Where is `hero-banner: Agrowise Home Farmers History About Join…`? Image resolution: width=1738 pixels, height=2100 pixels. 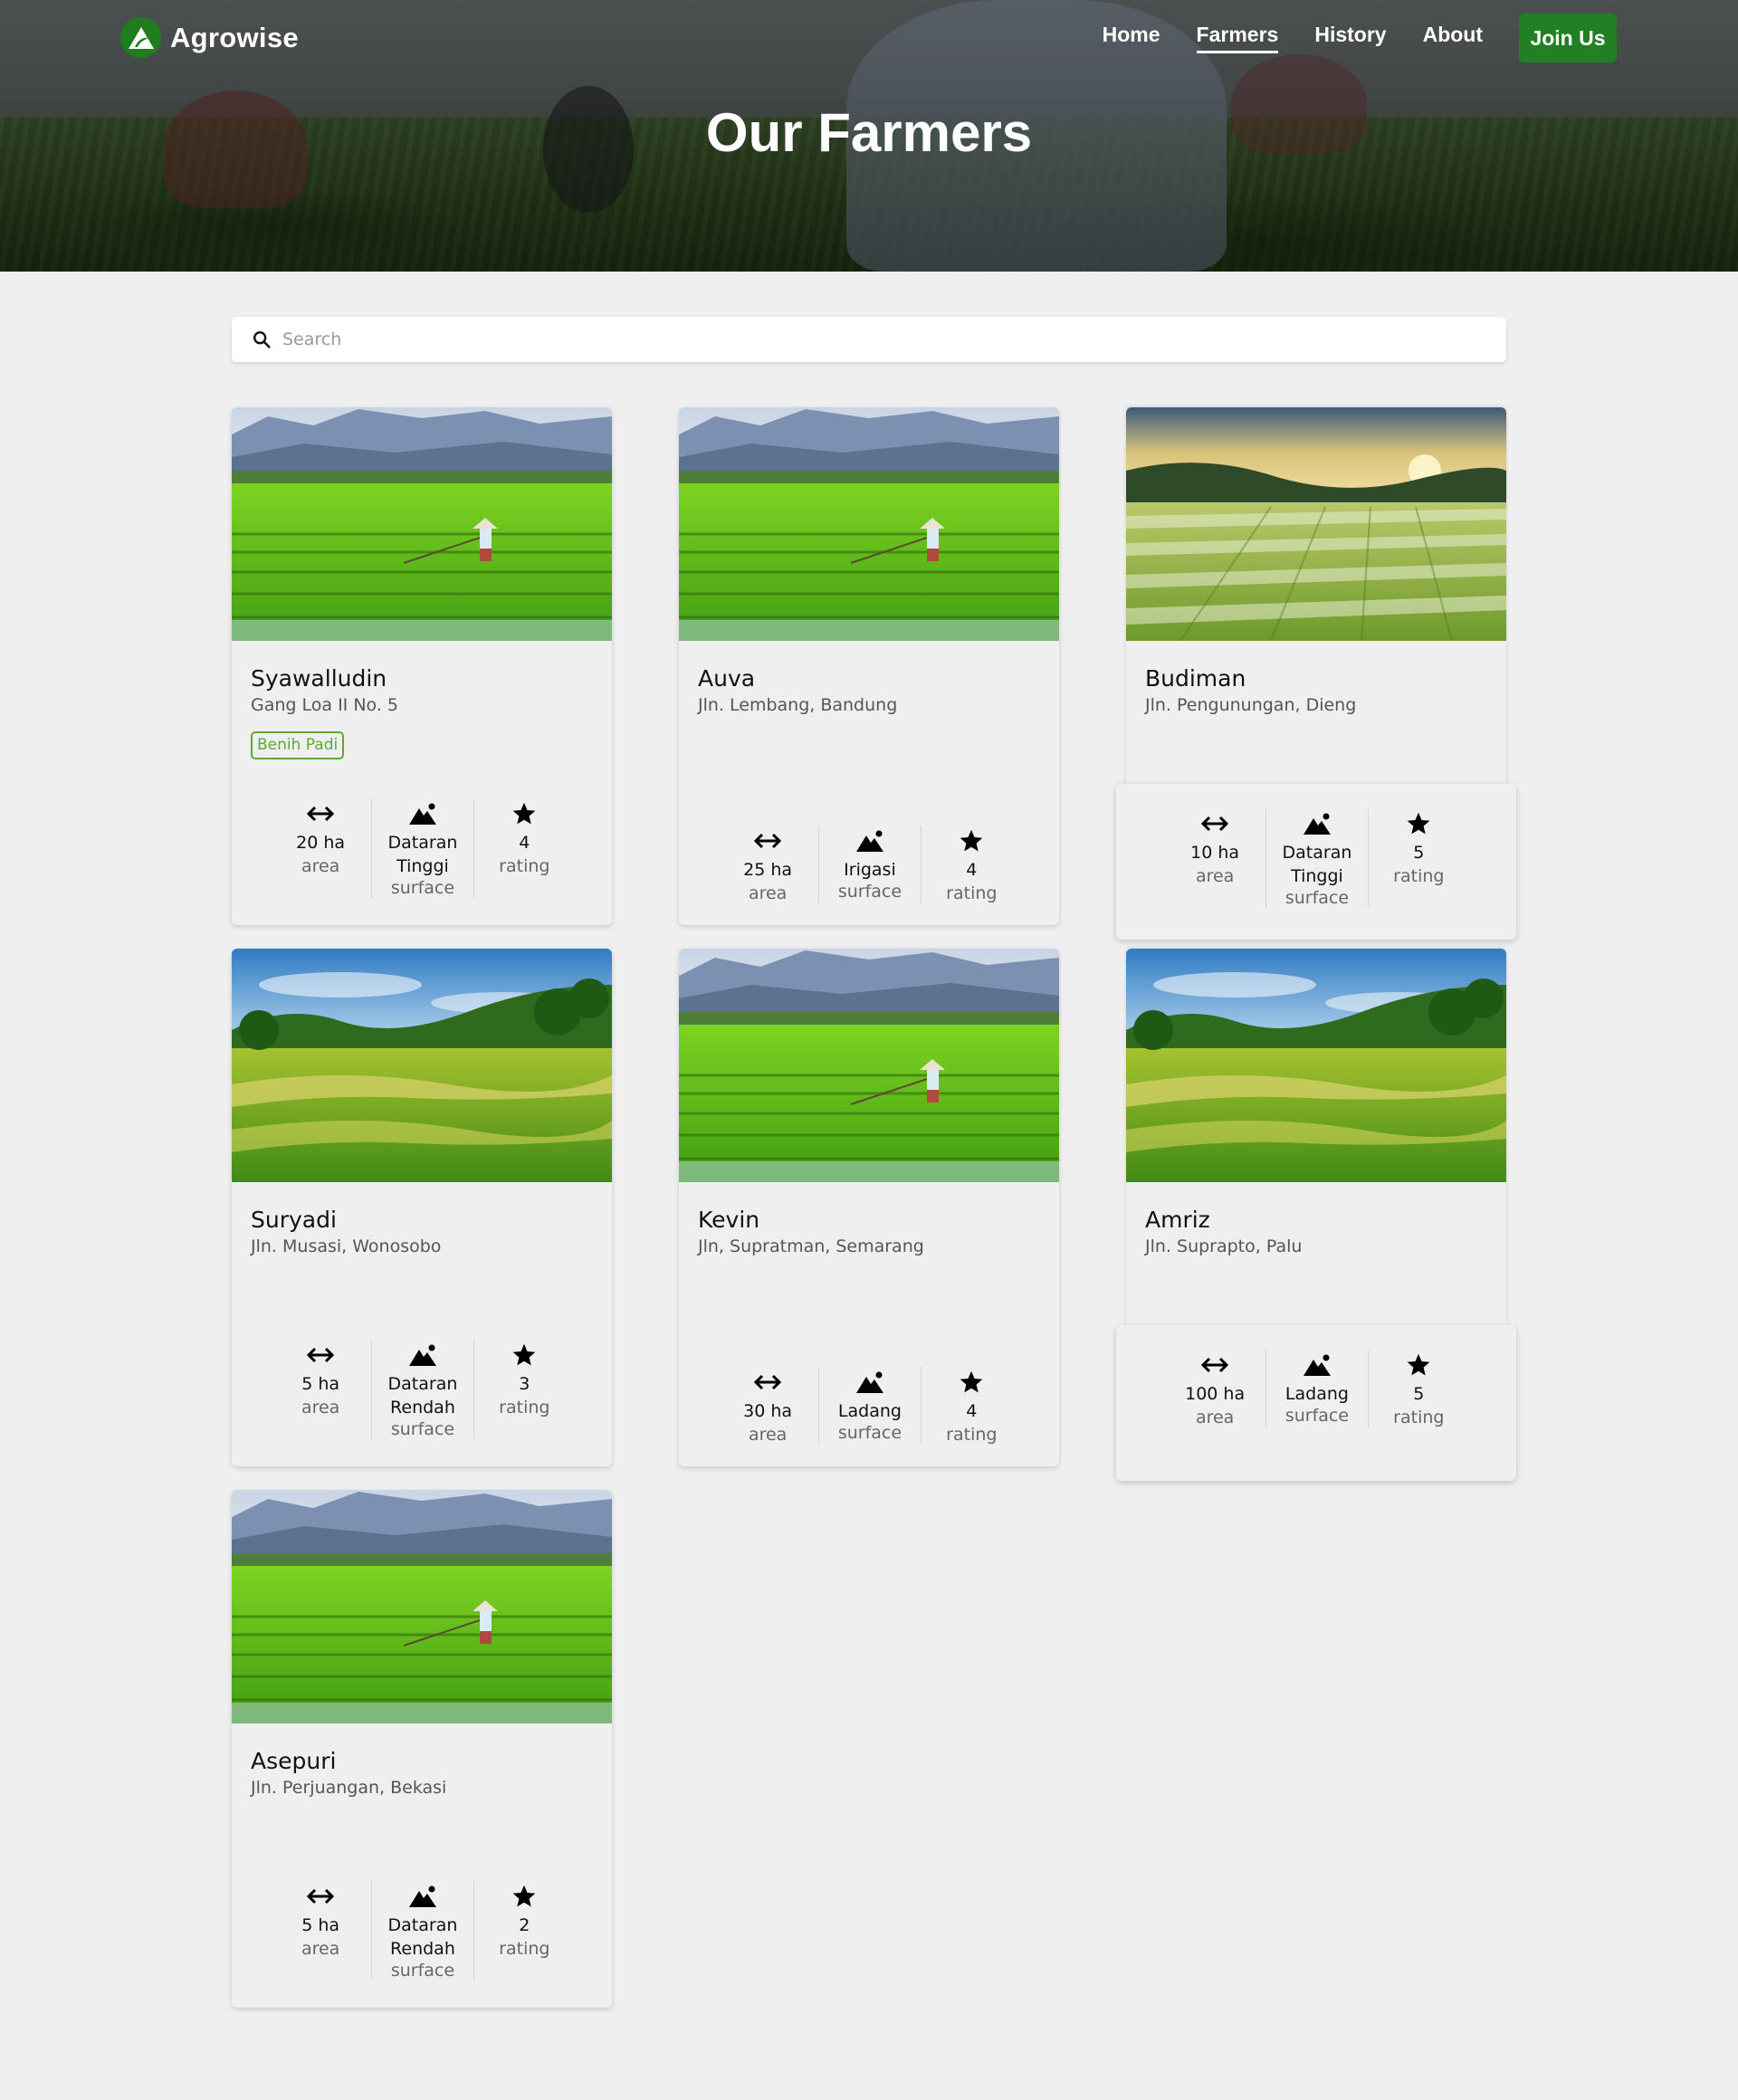 hero-banner: Agrowise Home Farmers History About Join… is located at coordinates (869, 136).